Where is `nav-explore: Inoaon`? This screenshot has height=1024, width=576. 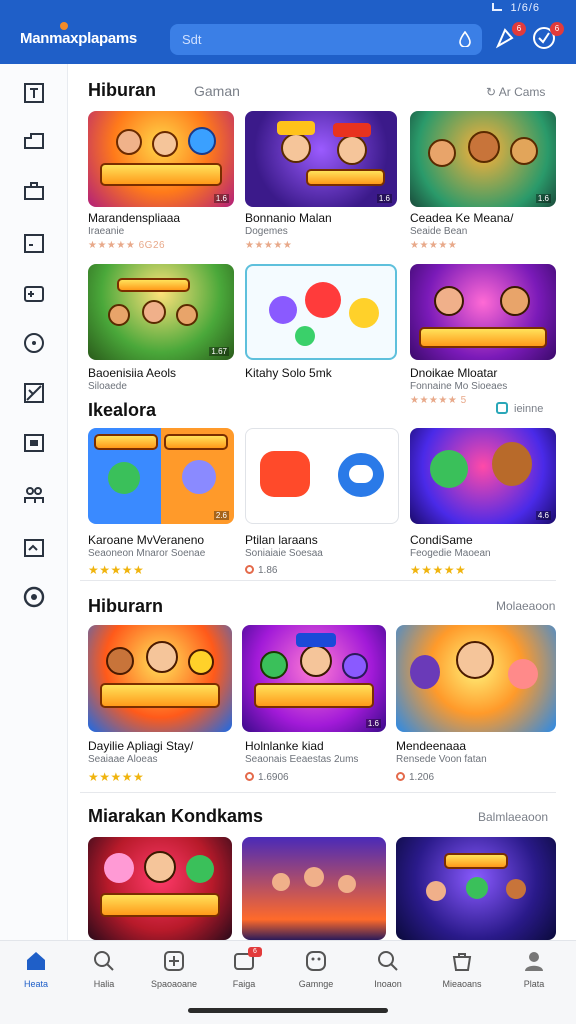
nav-explore: Inoaon is located at coordinates (388, 969).